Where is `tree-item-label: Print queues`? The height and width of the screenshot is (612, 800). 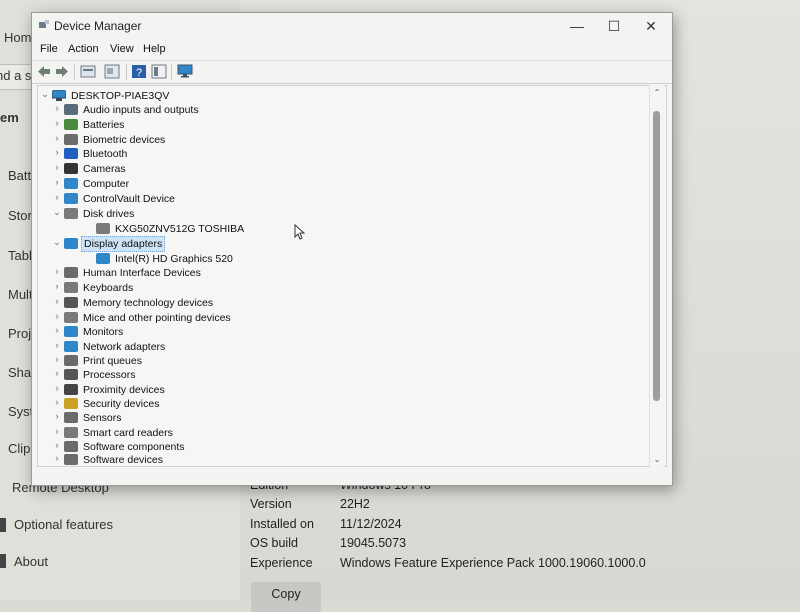
tree-item-label: Print queues is located at coordinates (112, 361).